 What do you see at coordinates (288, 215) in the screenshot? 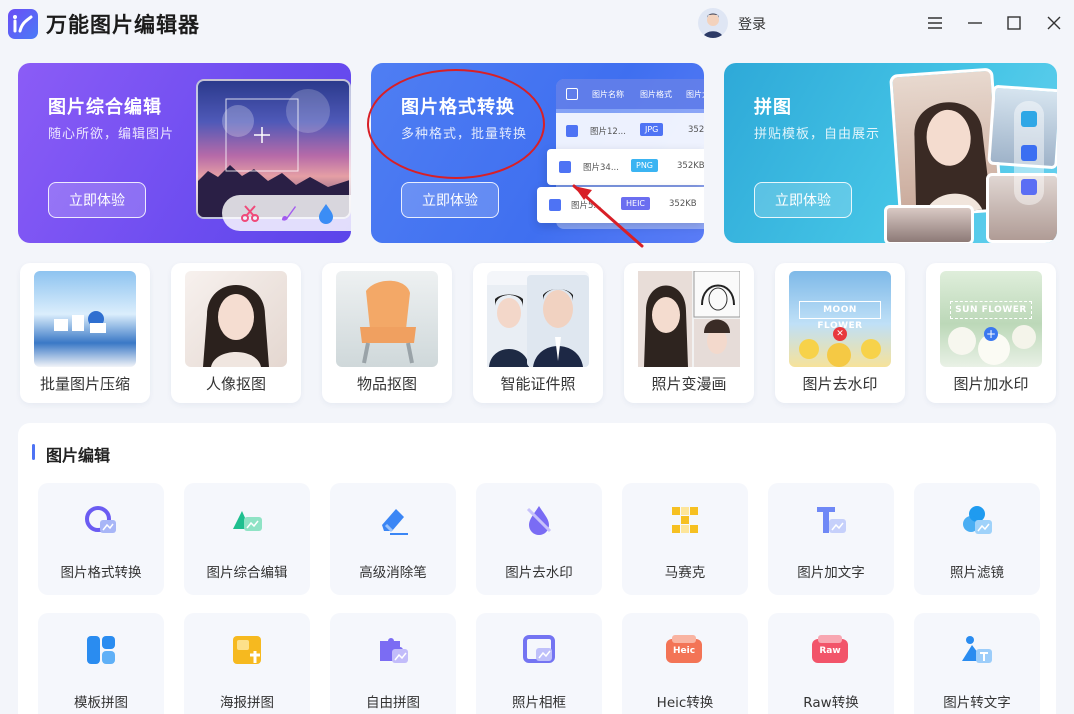
I see `brush-icon` at bounding box center [288, 215].